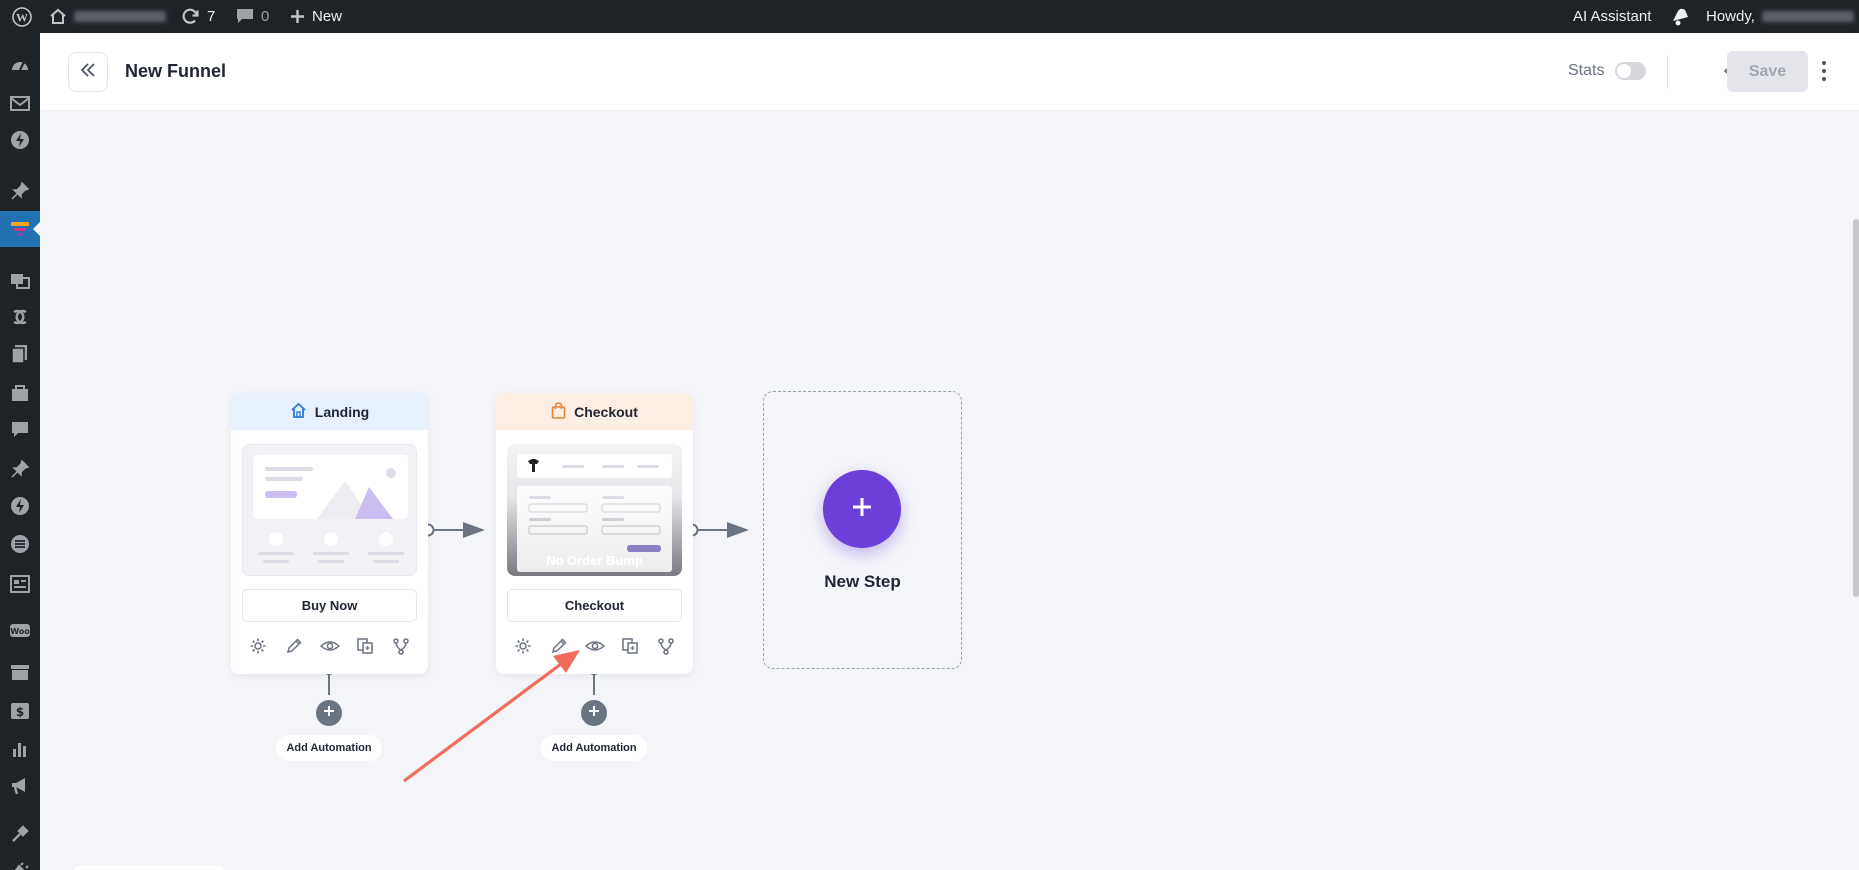  What do you see at coordinates (20, 393) in the screenshot?
I see `products-menu-icon` at bounding box center [20, 393].